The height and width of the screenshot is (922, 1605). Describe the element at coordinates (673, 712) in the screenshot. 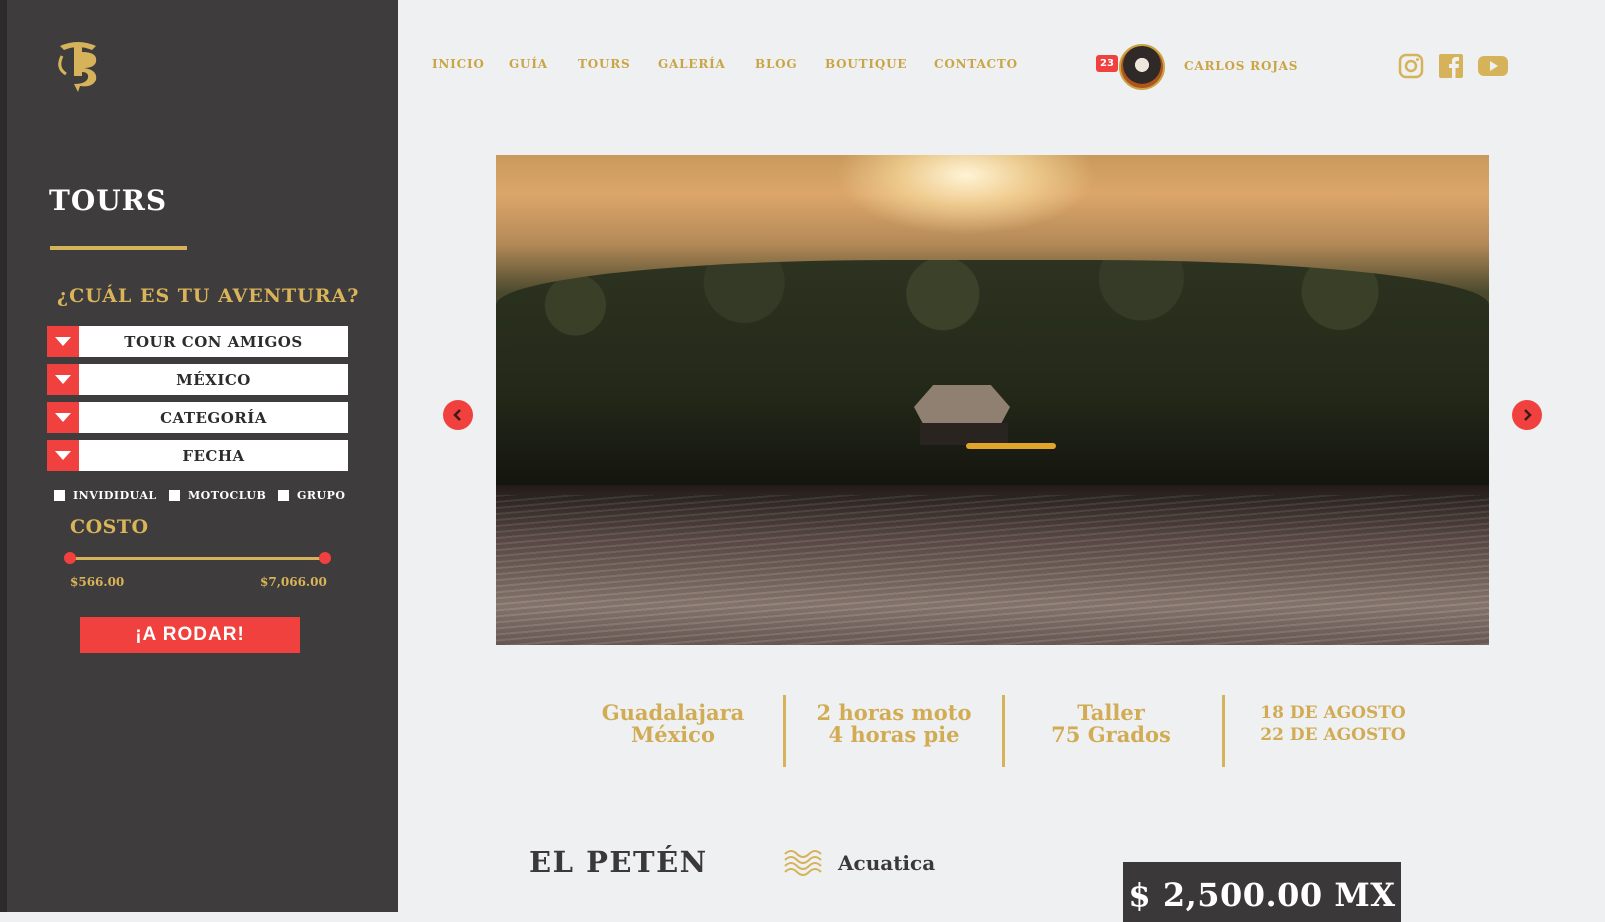

I see `info-location-line1: Guadalajara` at that location.